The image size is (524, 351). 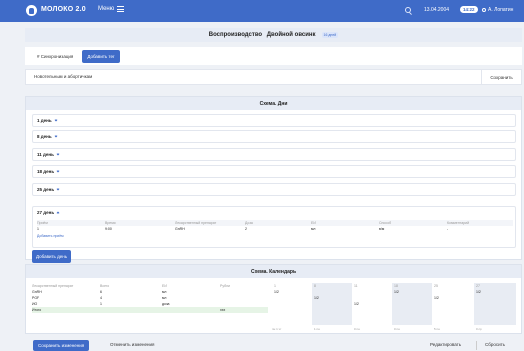 I want to click on table-cell: 4, so click(x=101, y=298).